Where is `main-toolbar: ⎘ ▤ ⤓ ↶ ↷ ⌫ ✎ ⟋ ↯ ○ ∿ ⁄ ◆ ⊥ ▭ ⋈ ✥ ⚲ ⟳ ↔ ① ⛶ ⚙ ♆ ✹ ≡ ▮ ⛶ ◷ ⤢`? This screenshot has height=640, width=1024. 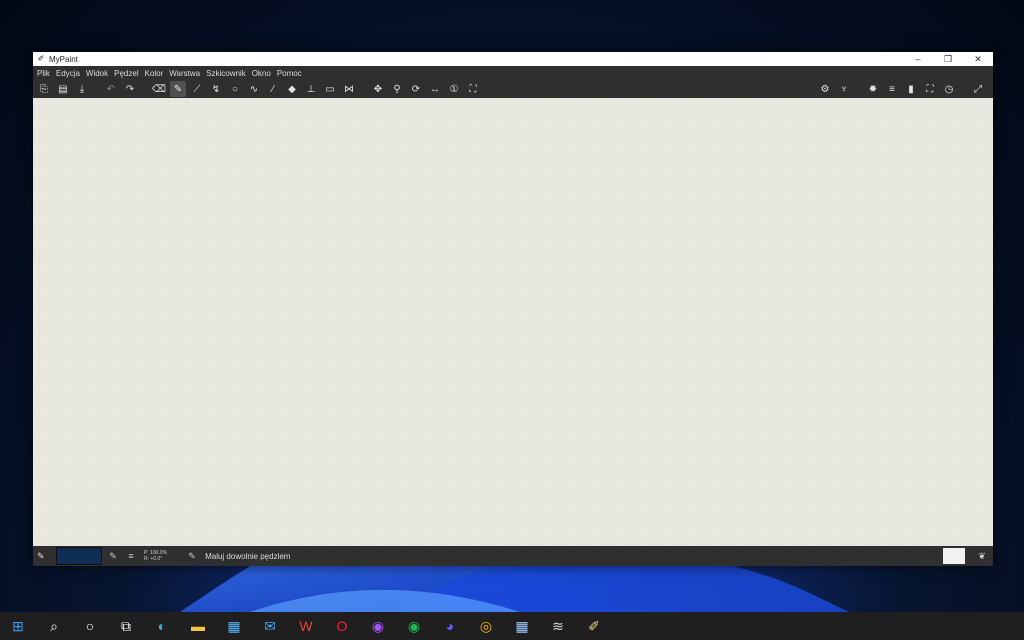 main-toolbar: ⎘ ▤ ⤓ ↶ ↷ ⌫ ✎ ⟋ ↯ ○ ∿ ⁄ ◆ ⊥ ▭ ⋈ ✥ ⚲ ⟳ ↔ ① ⛶ ⚙ ♆ ✹ ≡ ▮ ⛶ ◷ ⤢ is located at coordinates (513, 89).